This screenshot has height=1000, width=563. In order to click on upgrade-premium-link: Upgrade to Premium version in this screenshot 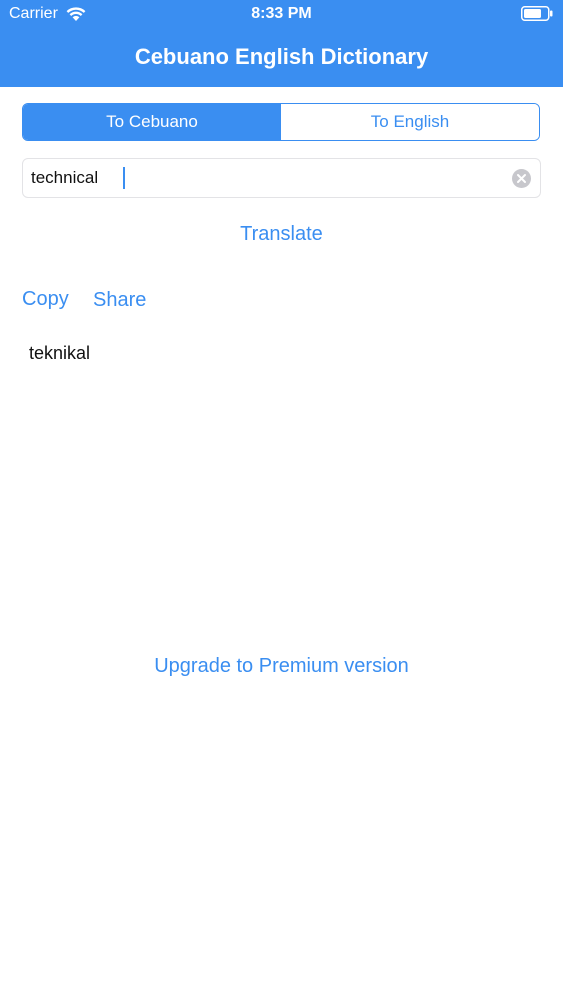, I will do `click(281, 666)`.